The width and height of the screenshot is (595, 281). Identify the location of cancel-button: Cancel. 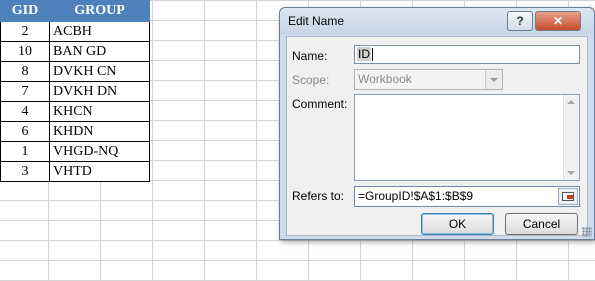
(541, 224).